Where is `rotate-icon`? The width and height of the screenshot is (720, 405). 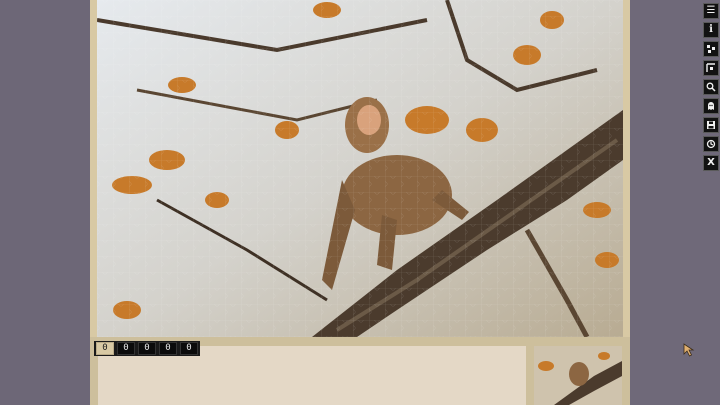
rotate-icon is located at coordinates (711, 144).